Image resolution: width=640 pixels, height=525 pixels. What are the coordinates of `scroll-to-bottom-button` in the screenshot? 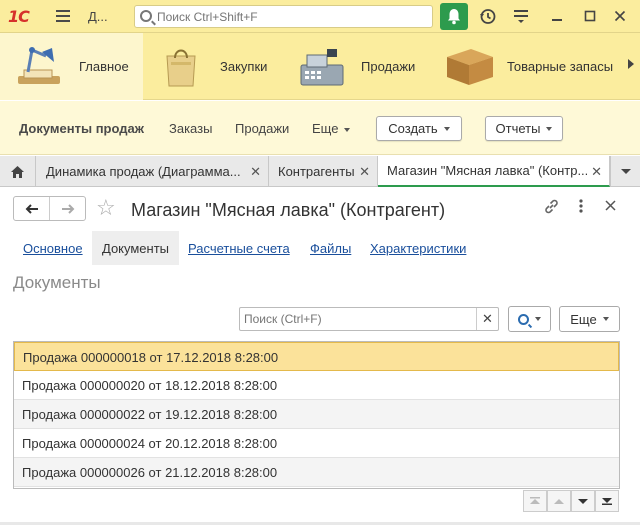 It's located at (607, 501).